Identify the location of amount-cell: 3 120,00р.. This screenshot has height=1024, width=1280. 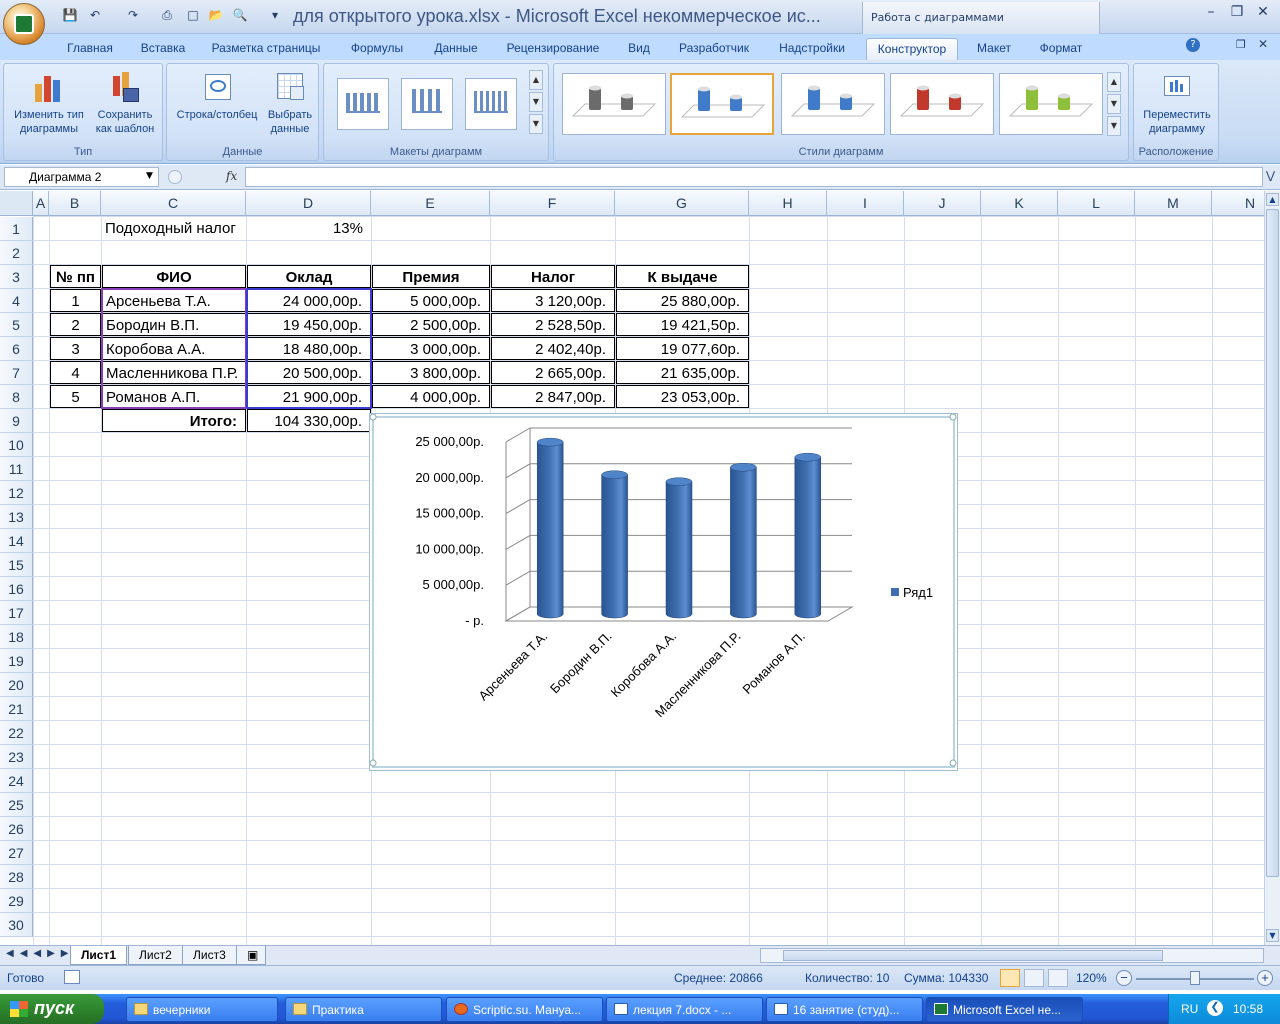
(553, 300).